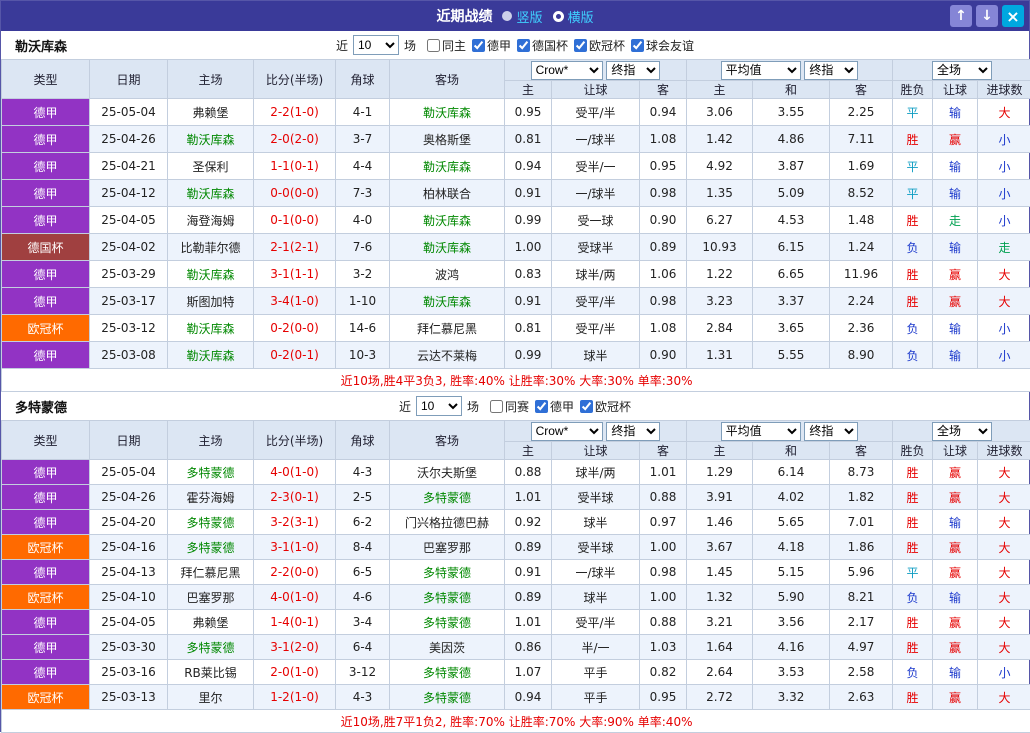  I want to click on filter-checkboxes: 同赛德甲欧冠杯, so click(557, 406).